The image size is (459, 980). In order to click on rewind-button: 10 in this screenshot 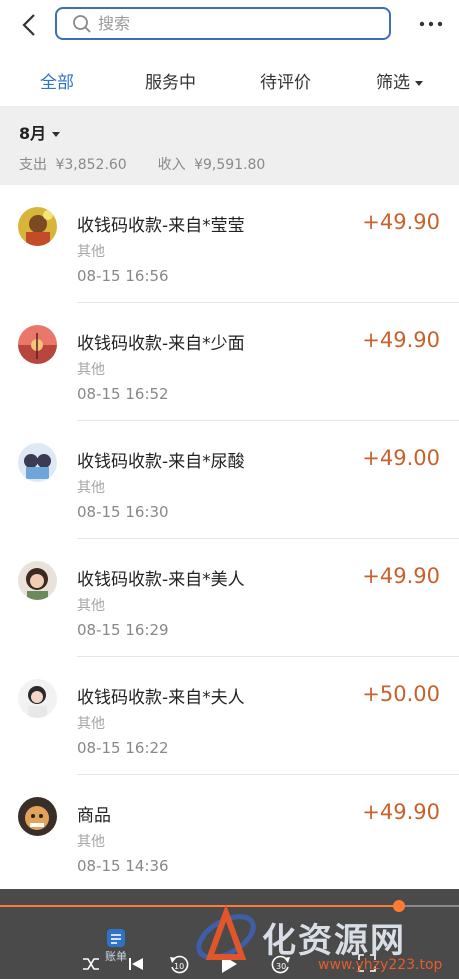, I will do `click(179, 967)`.